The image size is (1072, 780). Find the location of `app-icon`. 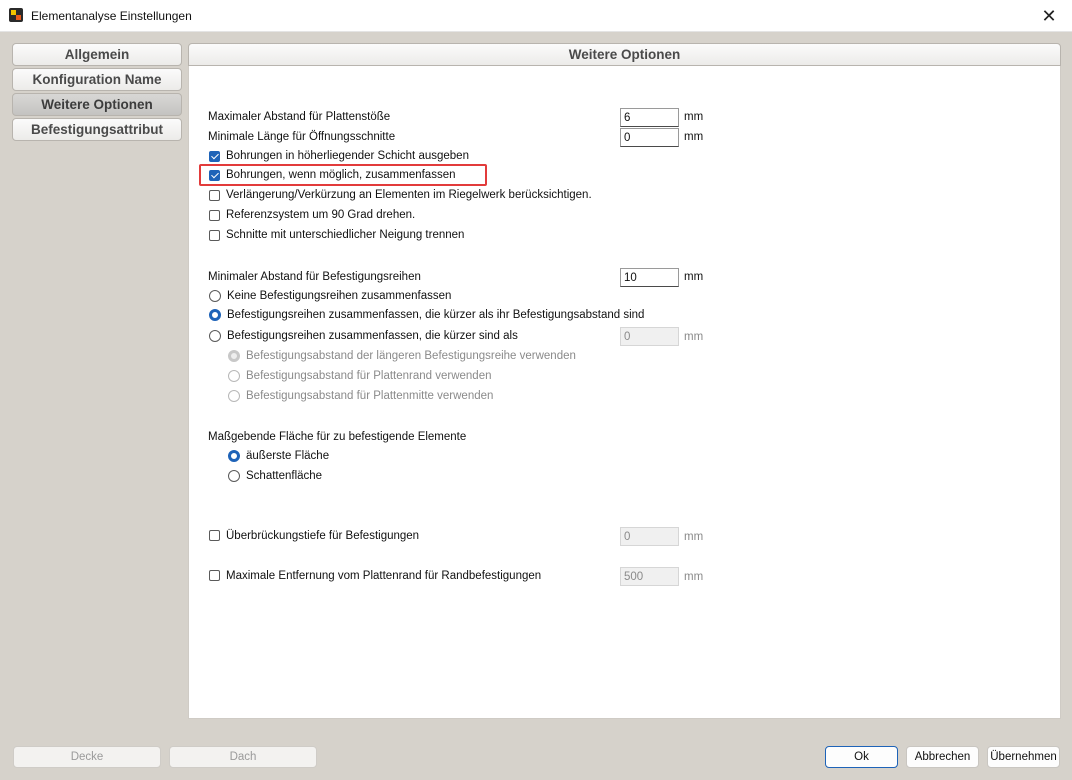

app-icon is located at coordinates (16, 15).